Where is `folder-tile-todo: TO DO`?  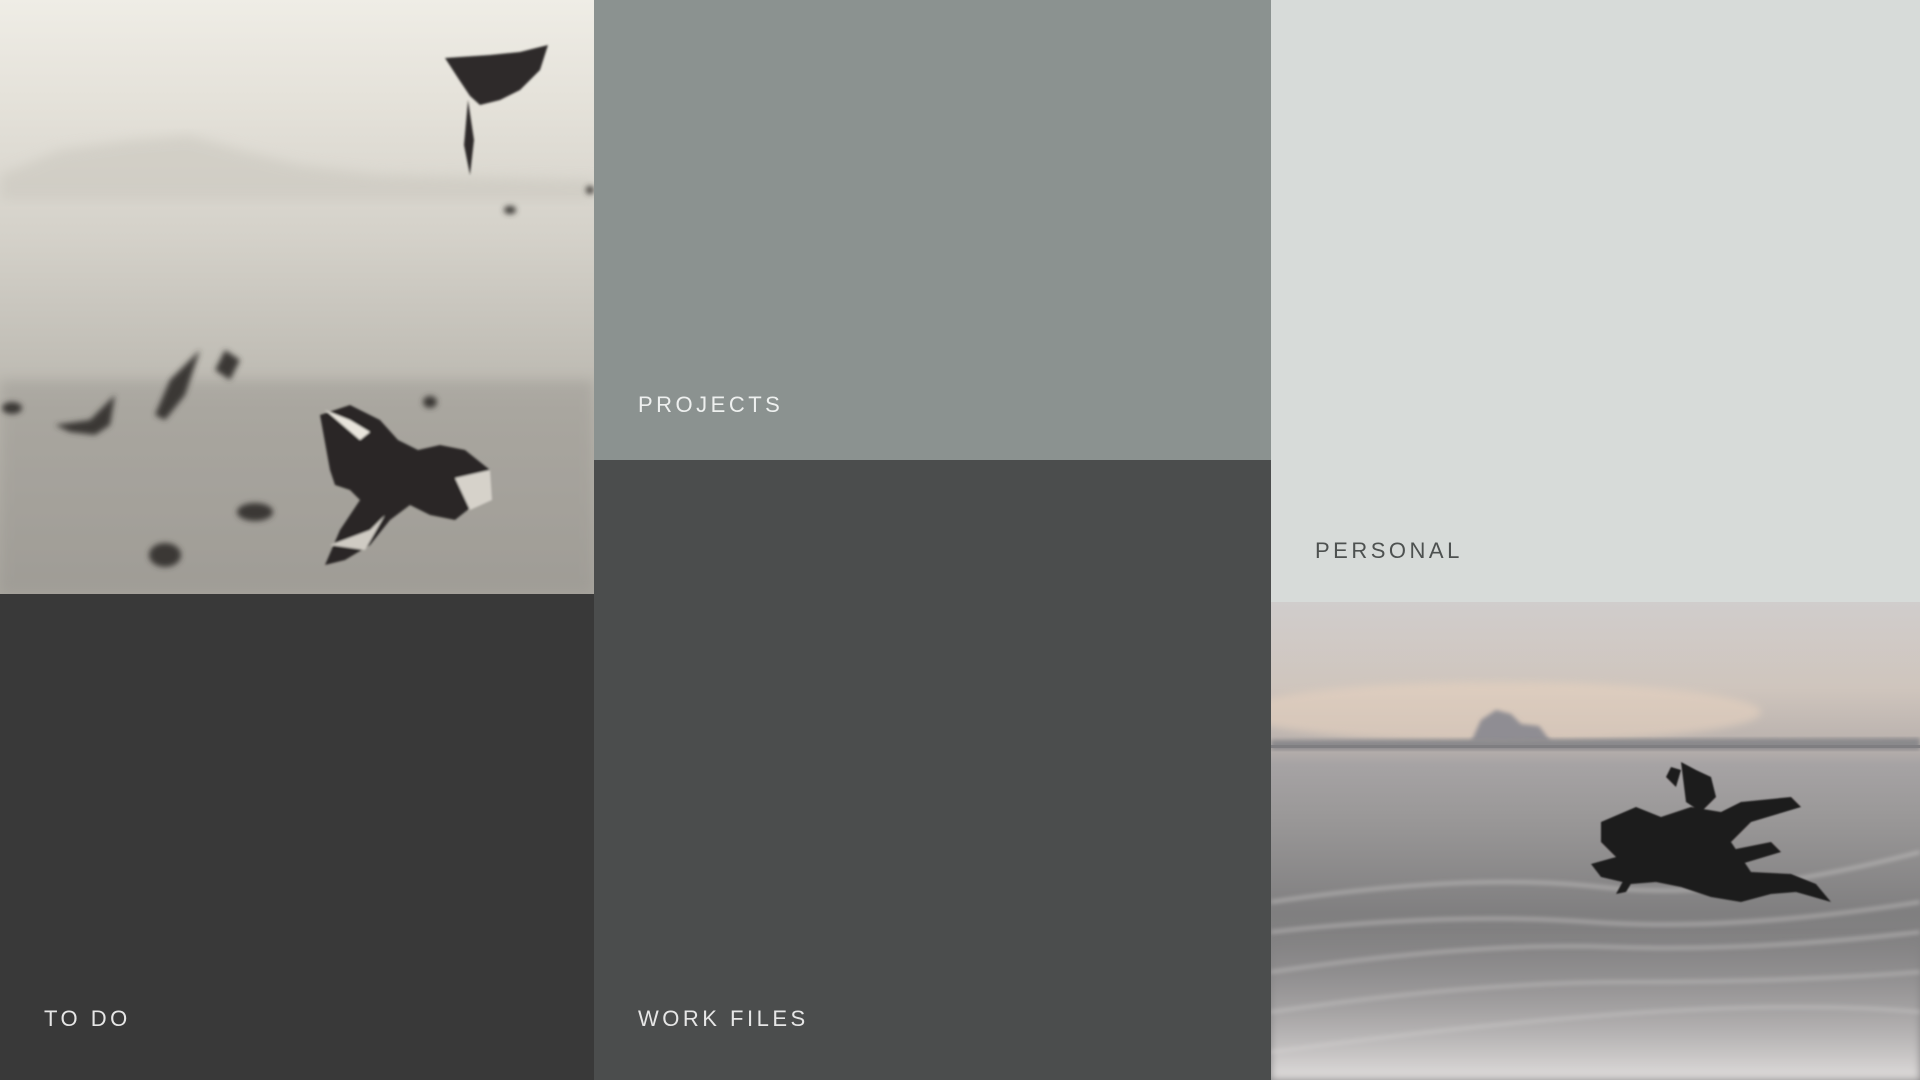 folder-tile-todo: TO DO is located at coordinates (297, 837).